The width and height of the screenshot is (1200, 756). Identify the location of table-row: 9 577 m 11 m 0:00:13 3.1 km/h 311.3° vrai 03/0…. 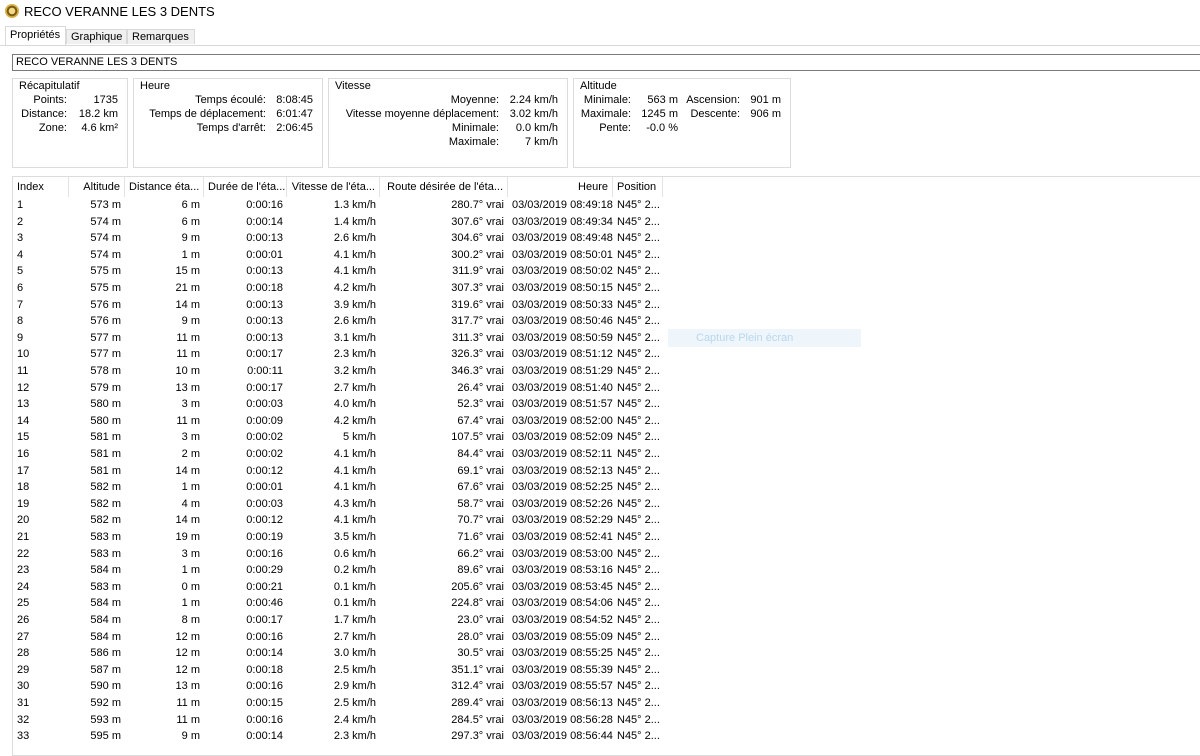
(338, 338).